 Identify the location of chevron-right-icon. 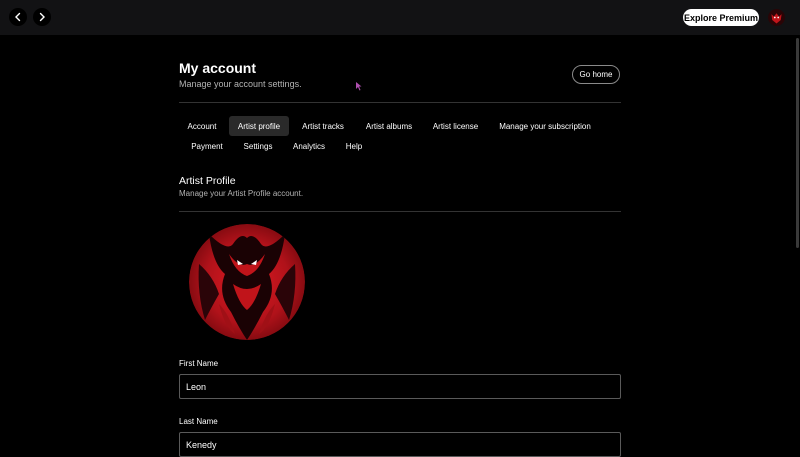
(42, 17).